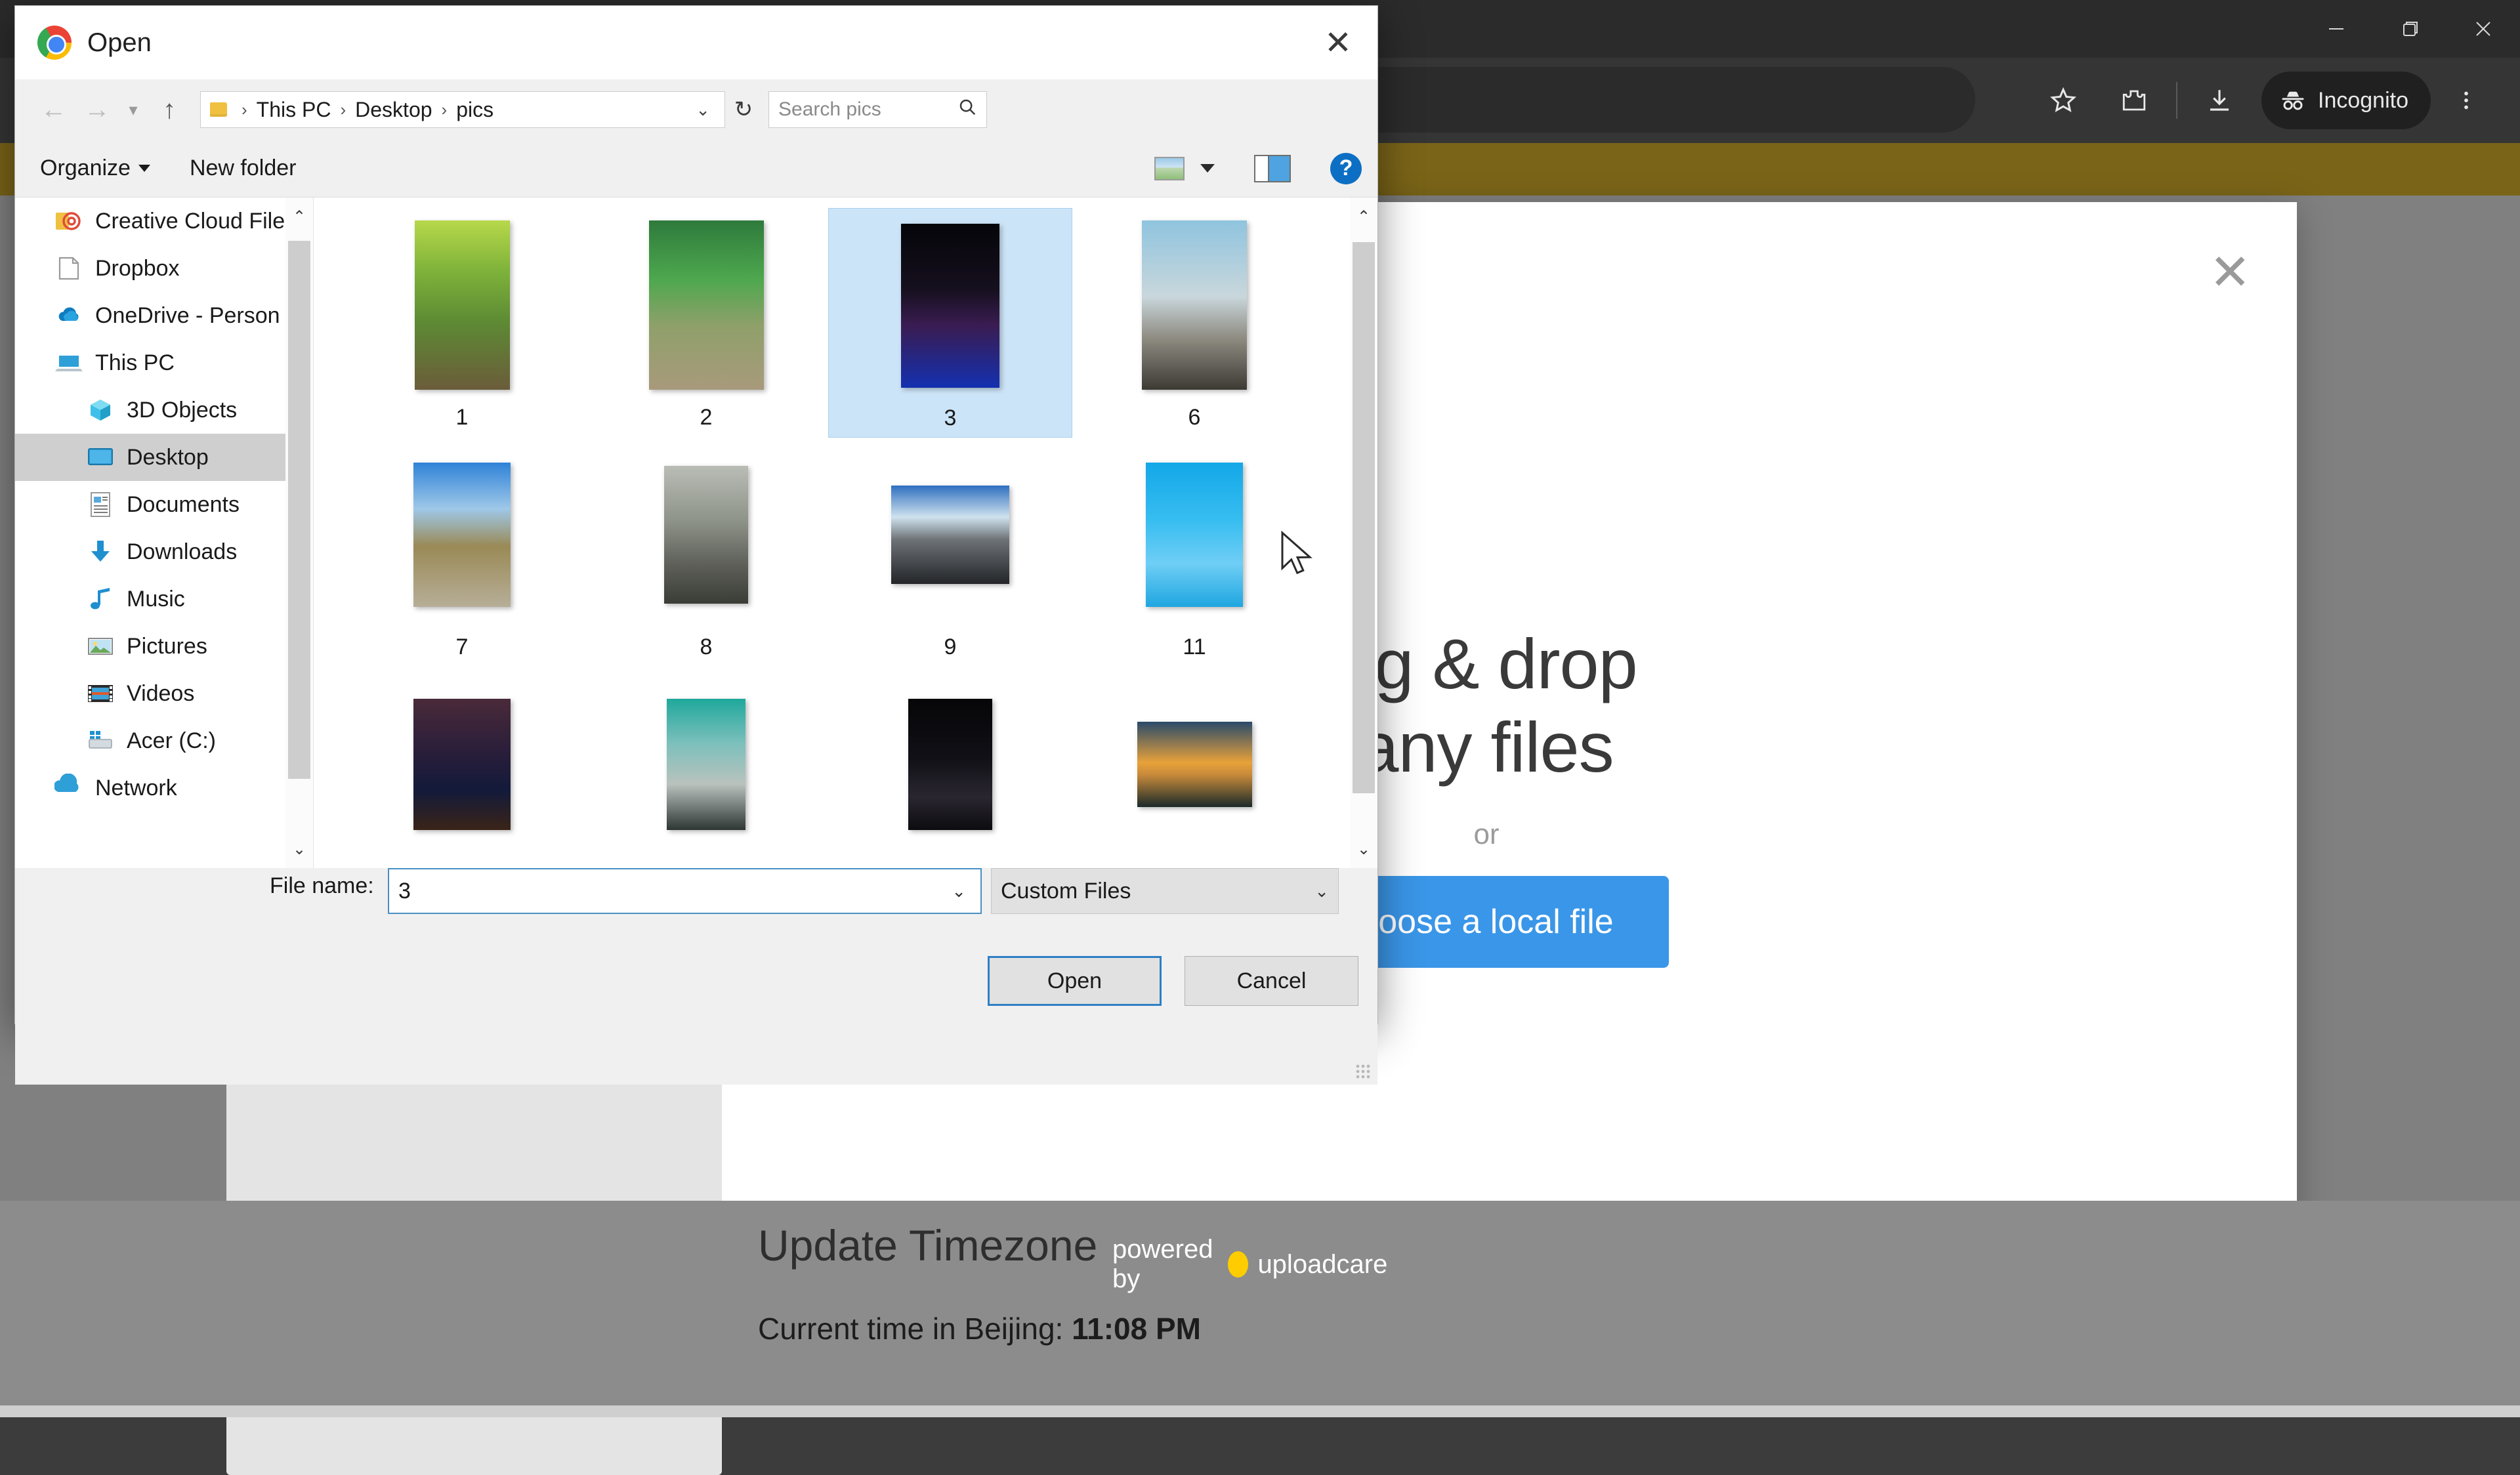 Image resolution: width=2520 pixels, height=1475 pixels. Describe the element at coordinates (164, 362) in the screenshot. I see `sidebar-item-this-pc: This PC` at that location.